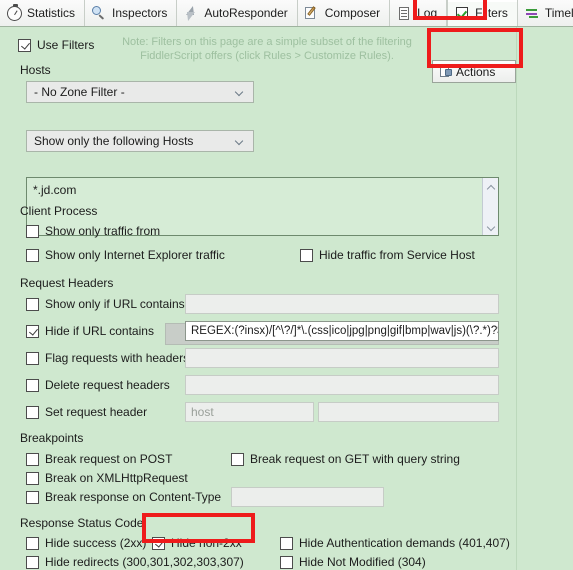  Describe the element at coordinates (66, 45) in the screenshot. I see `use-filters-label: Use Filters` at that location.